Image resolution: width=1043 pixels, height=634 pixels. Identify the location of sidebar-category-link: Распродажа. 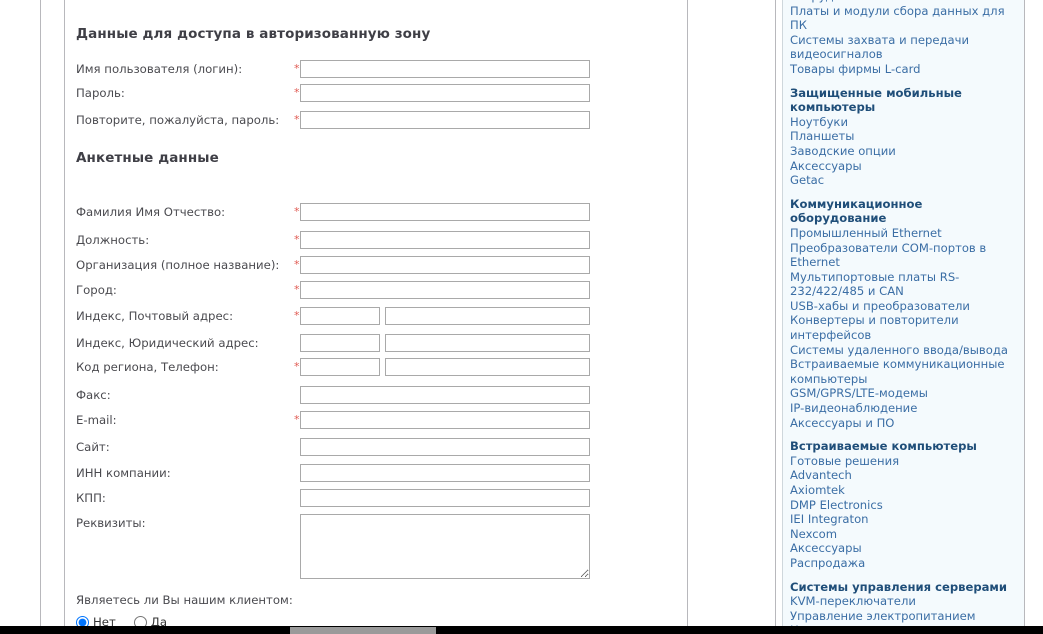
(904, 563).